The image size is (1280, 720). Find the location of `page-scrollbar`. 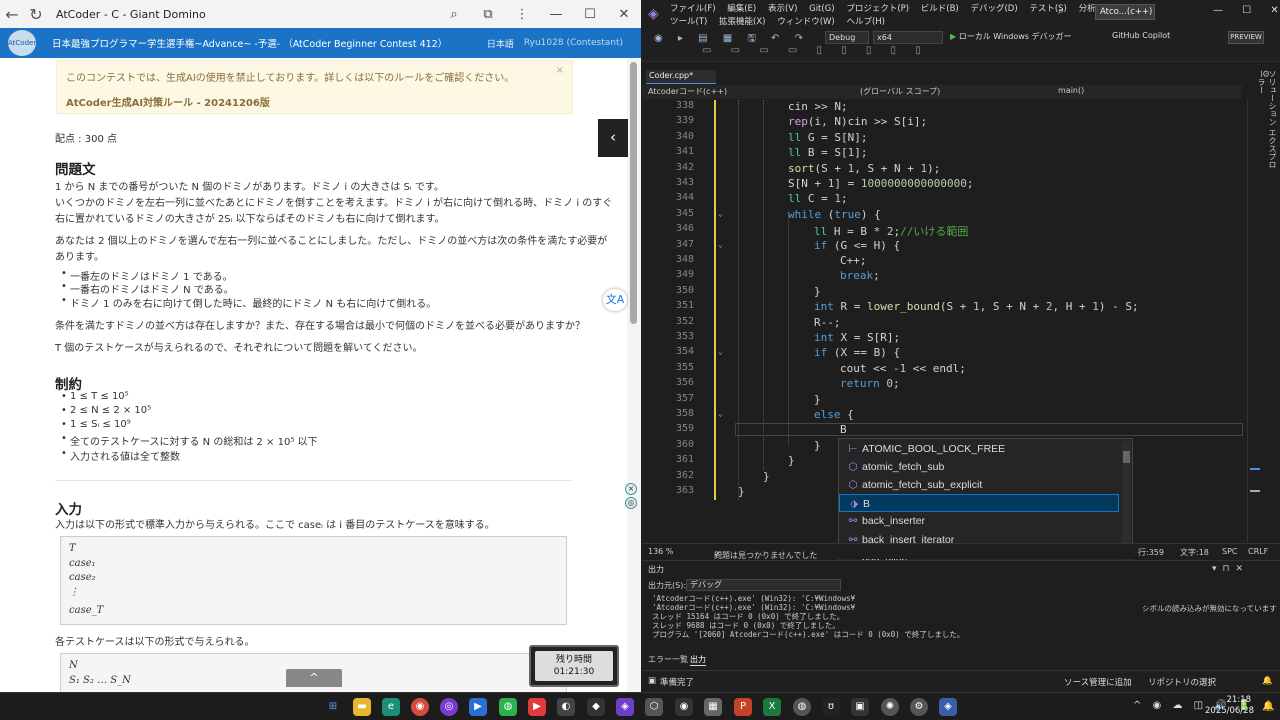

page-scrollbar is located at coordinates (634, 375).